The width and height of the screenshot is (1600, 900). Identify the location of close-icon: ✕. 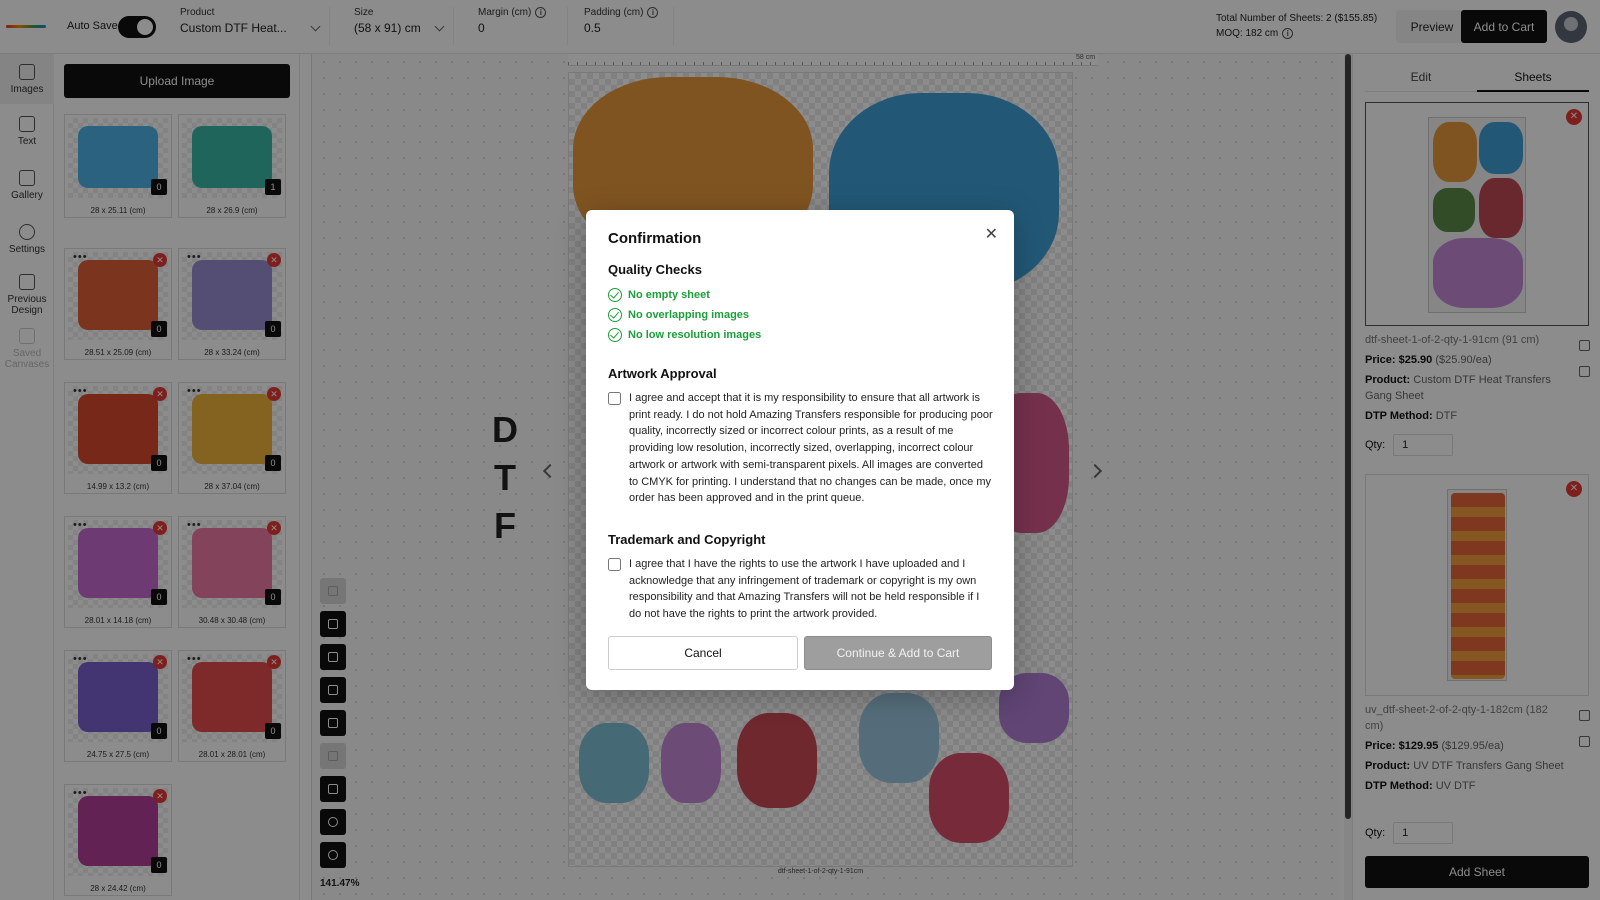
(991, 234).